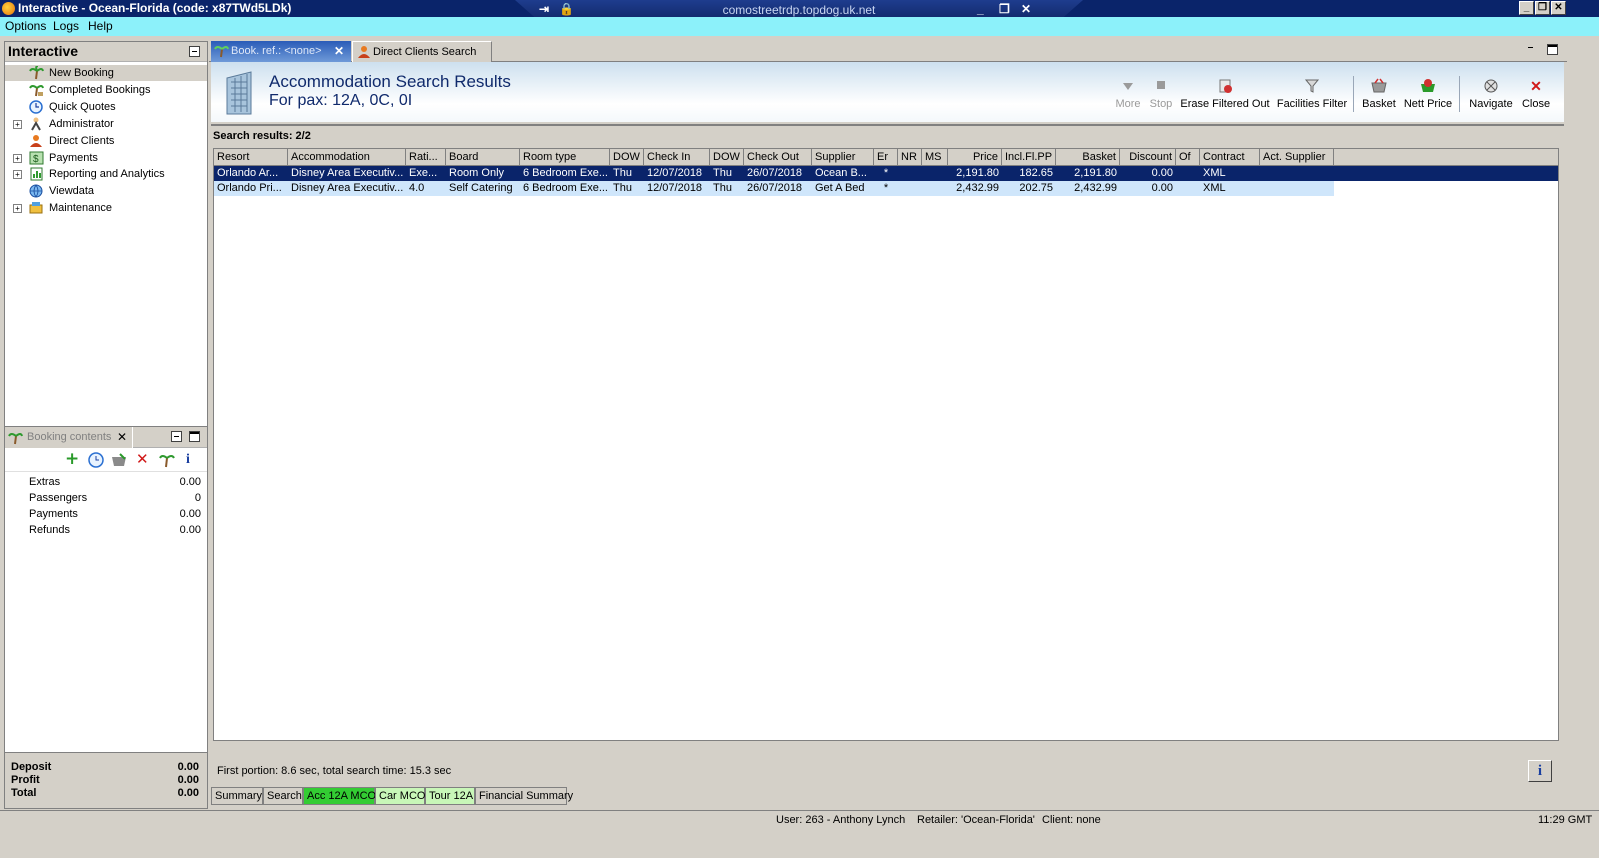 The height and width of the screenshot is (858, 1599). Describe the element at coordinates (1161, 98) in the screenshot. I see `stop-button: Stop` at that location.